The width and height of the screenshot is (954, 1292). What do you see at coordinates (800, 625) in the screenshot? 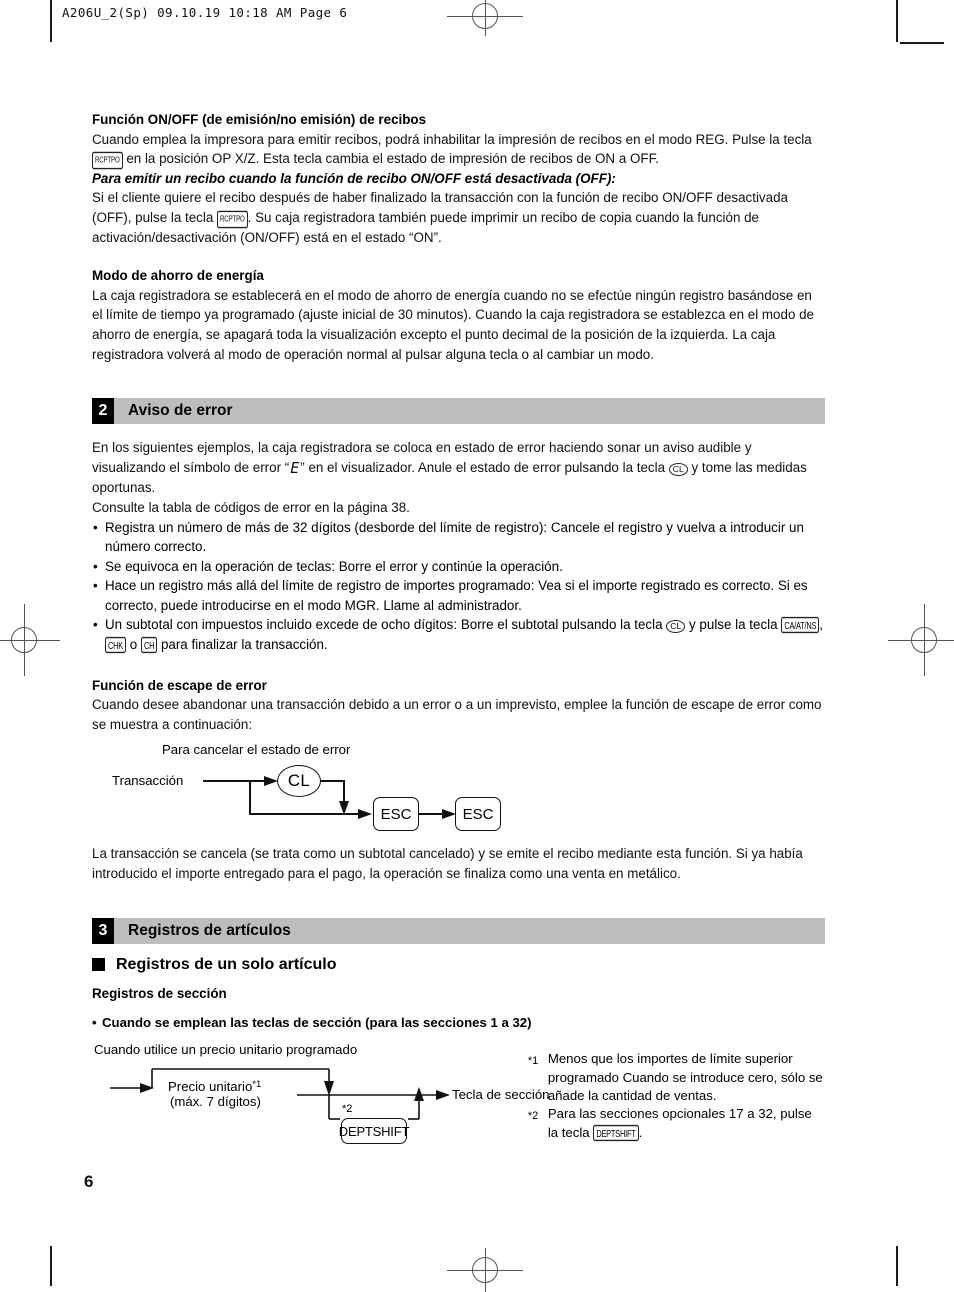
I see `cash-at-ns-key-icon: CA/AT/NS` at bounding box center [800, 625].